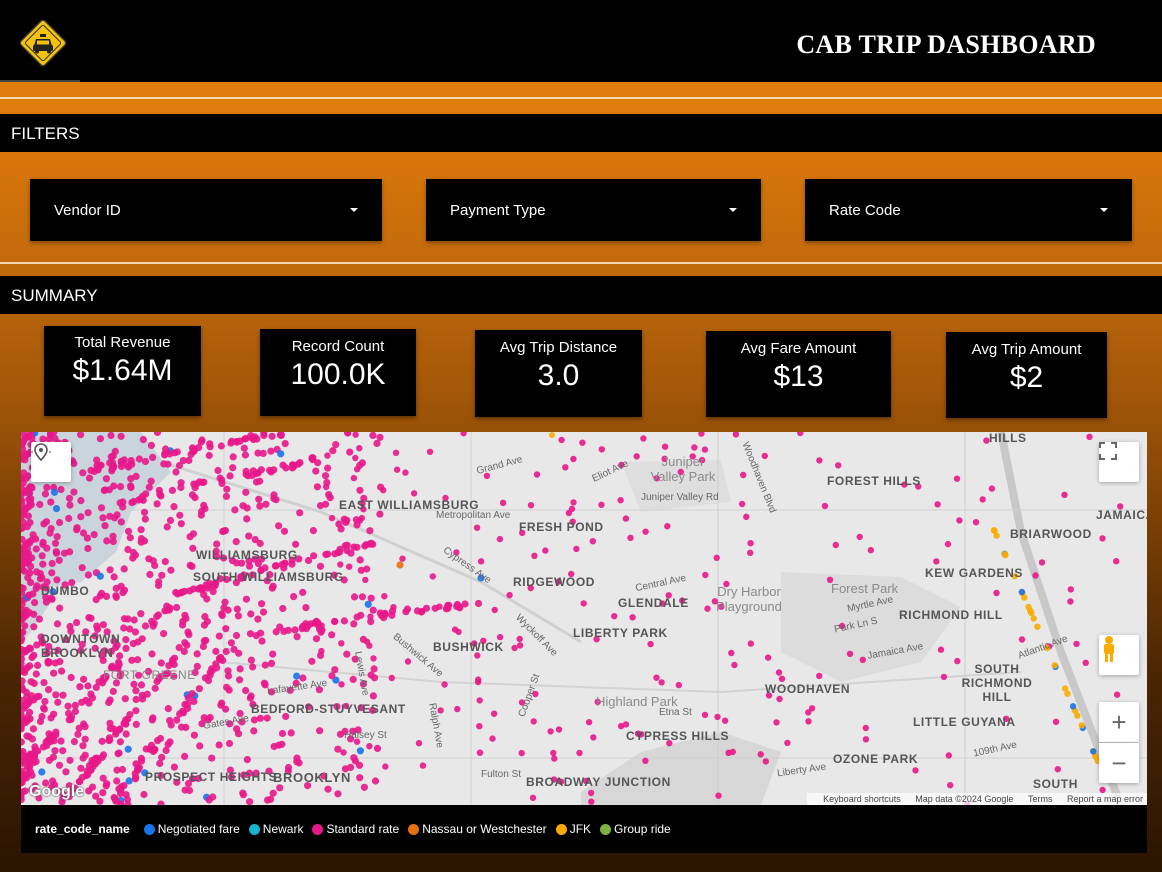 The height and width of the screenshot is (872, 1162). Describe the element at coordinates (683, 469) in the screenshot. I see `park-label: Juniper Valley Park` at that location.